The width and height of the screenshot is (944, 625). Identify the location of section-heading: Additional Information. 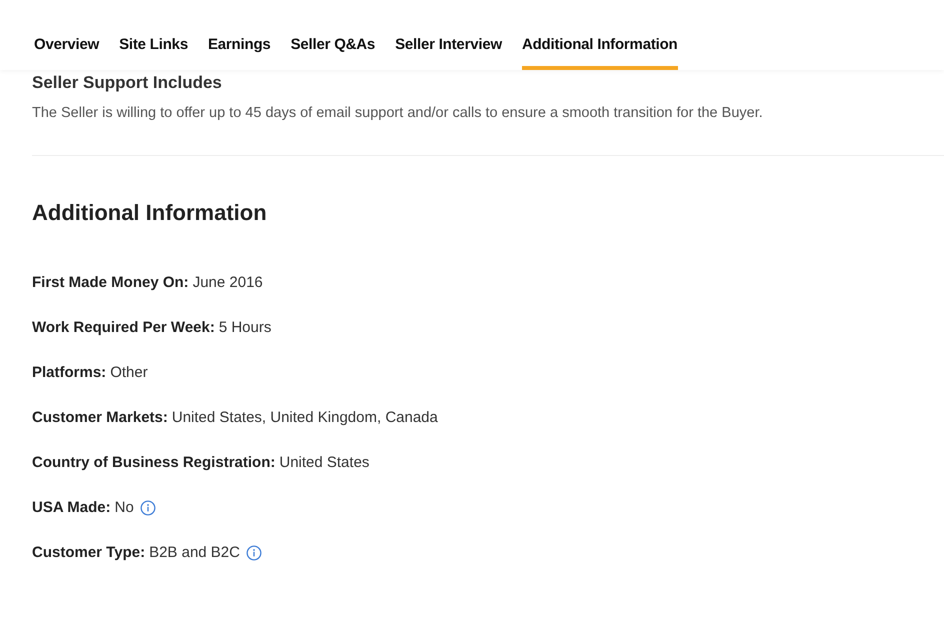
(150, 213).